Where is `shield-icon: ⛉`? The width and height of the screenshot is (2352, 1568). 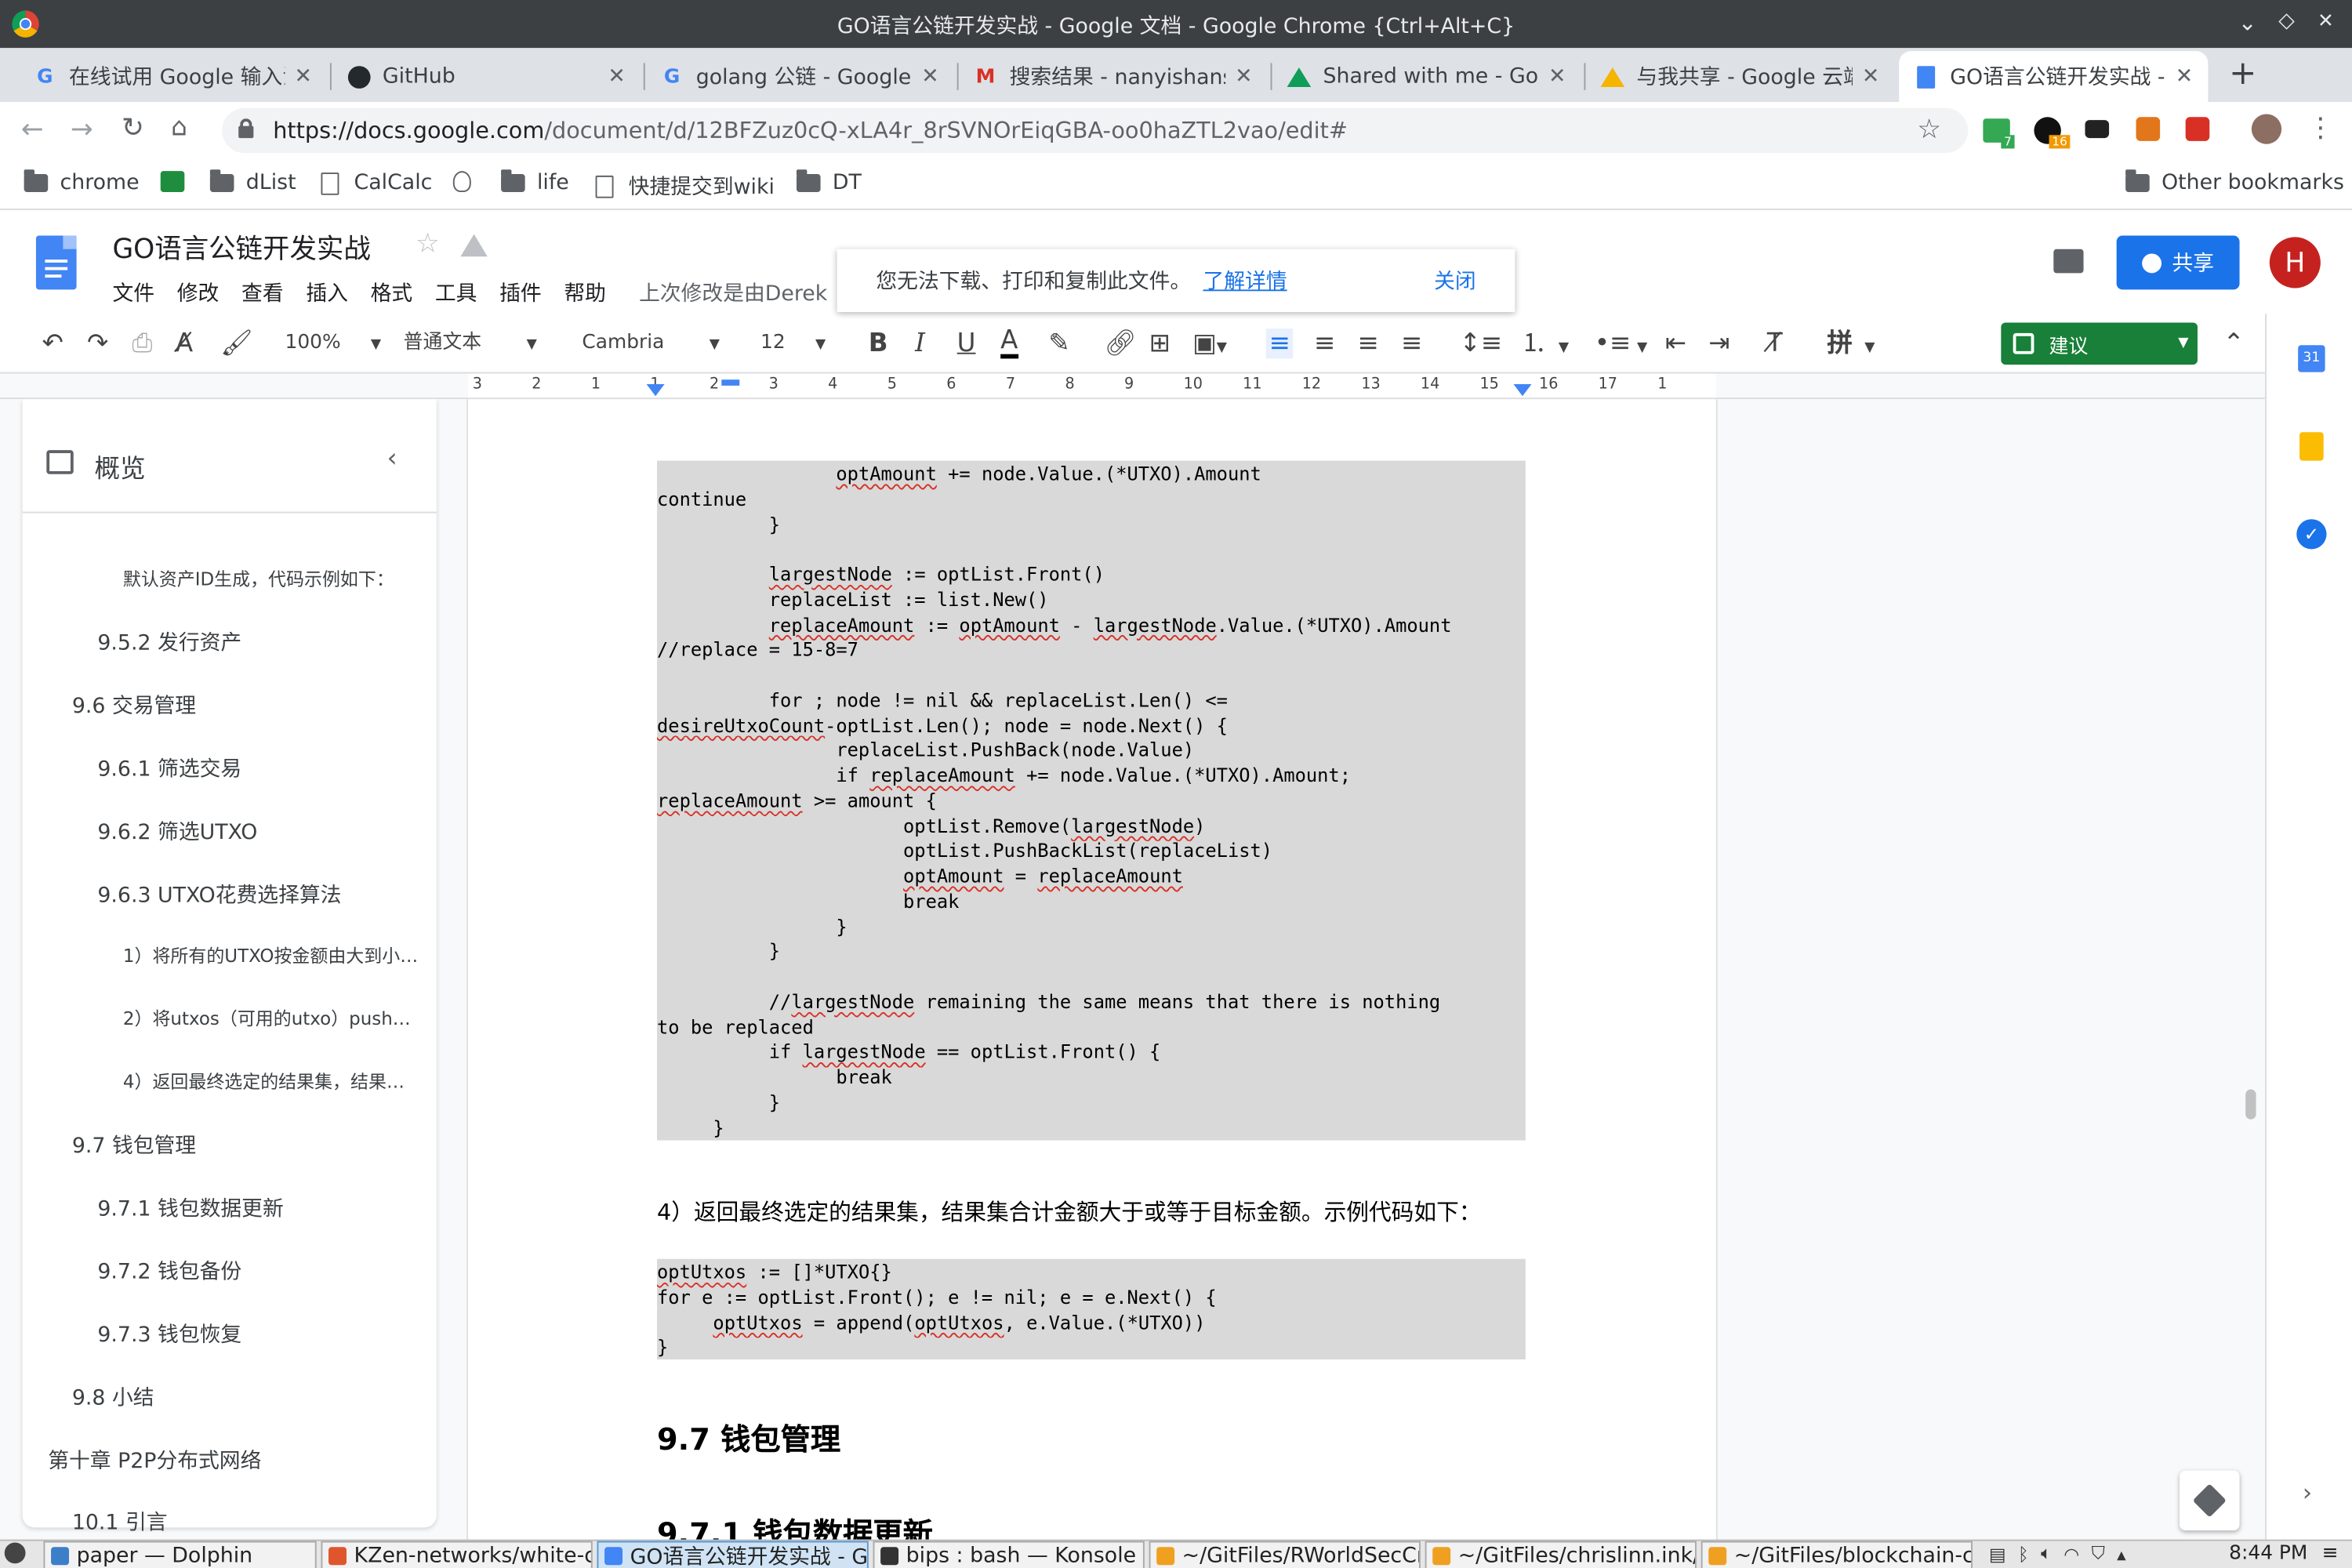 shield-icon: ⛉ is located at coordinates (2098, 1553).